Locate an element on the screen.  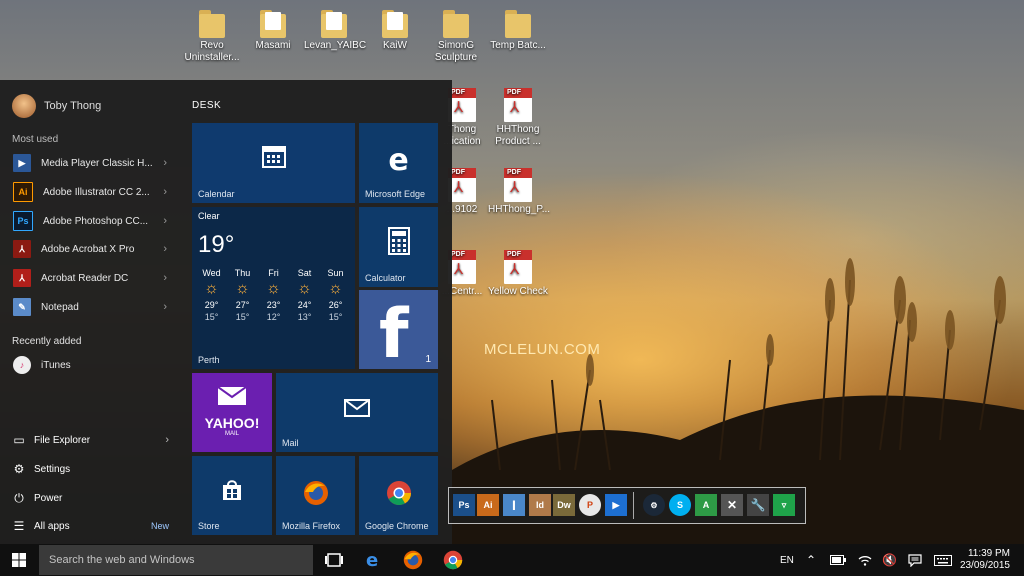
chrome-taskbar-icon is located at coordinates (453, 560).